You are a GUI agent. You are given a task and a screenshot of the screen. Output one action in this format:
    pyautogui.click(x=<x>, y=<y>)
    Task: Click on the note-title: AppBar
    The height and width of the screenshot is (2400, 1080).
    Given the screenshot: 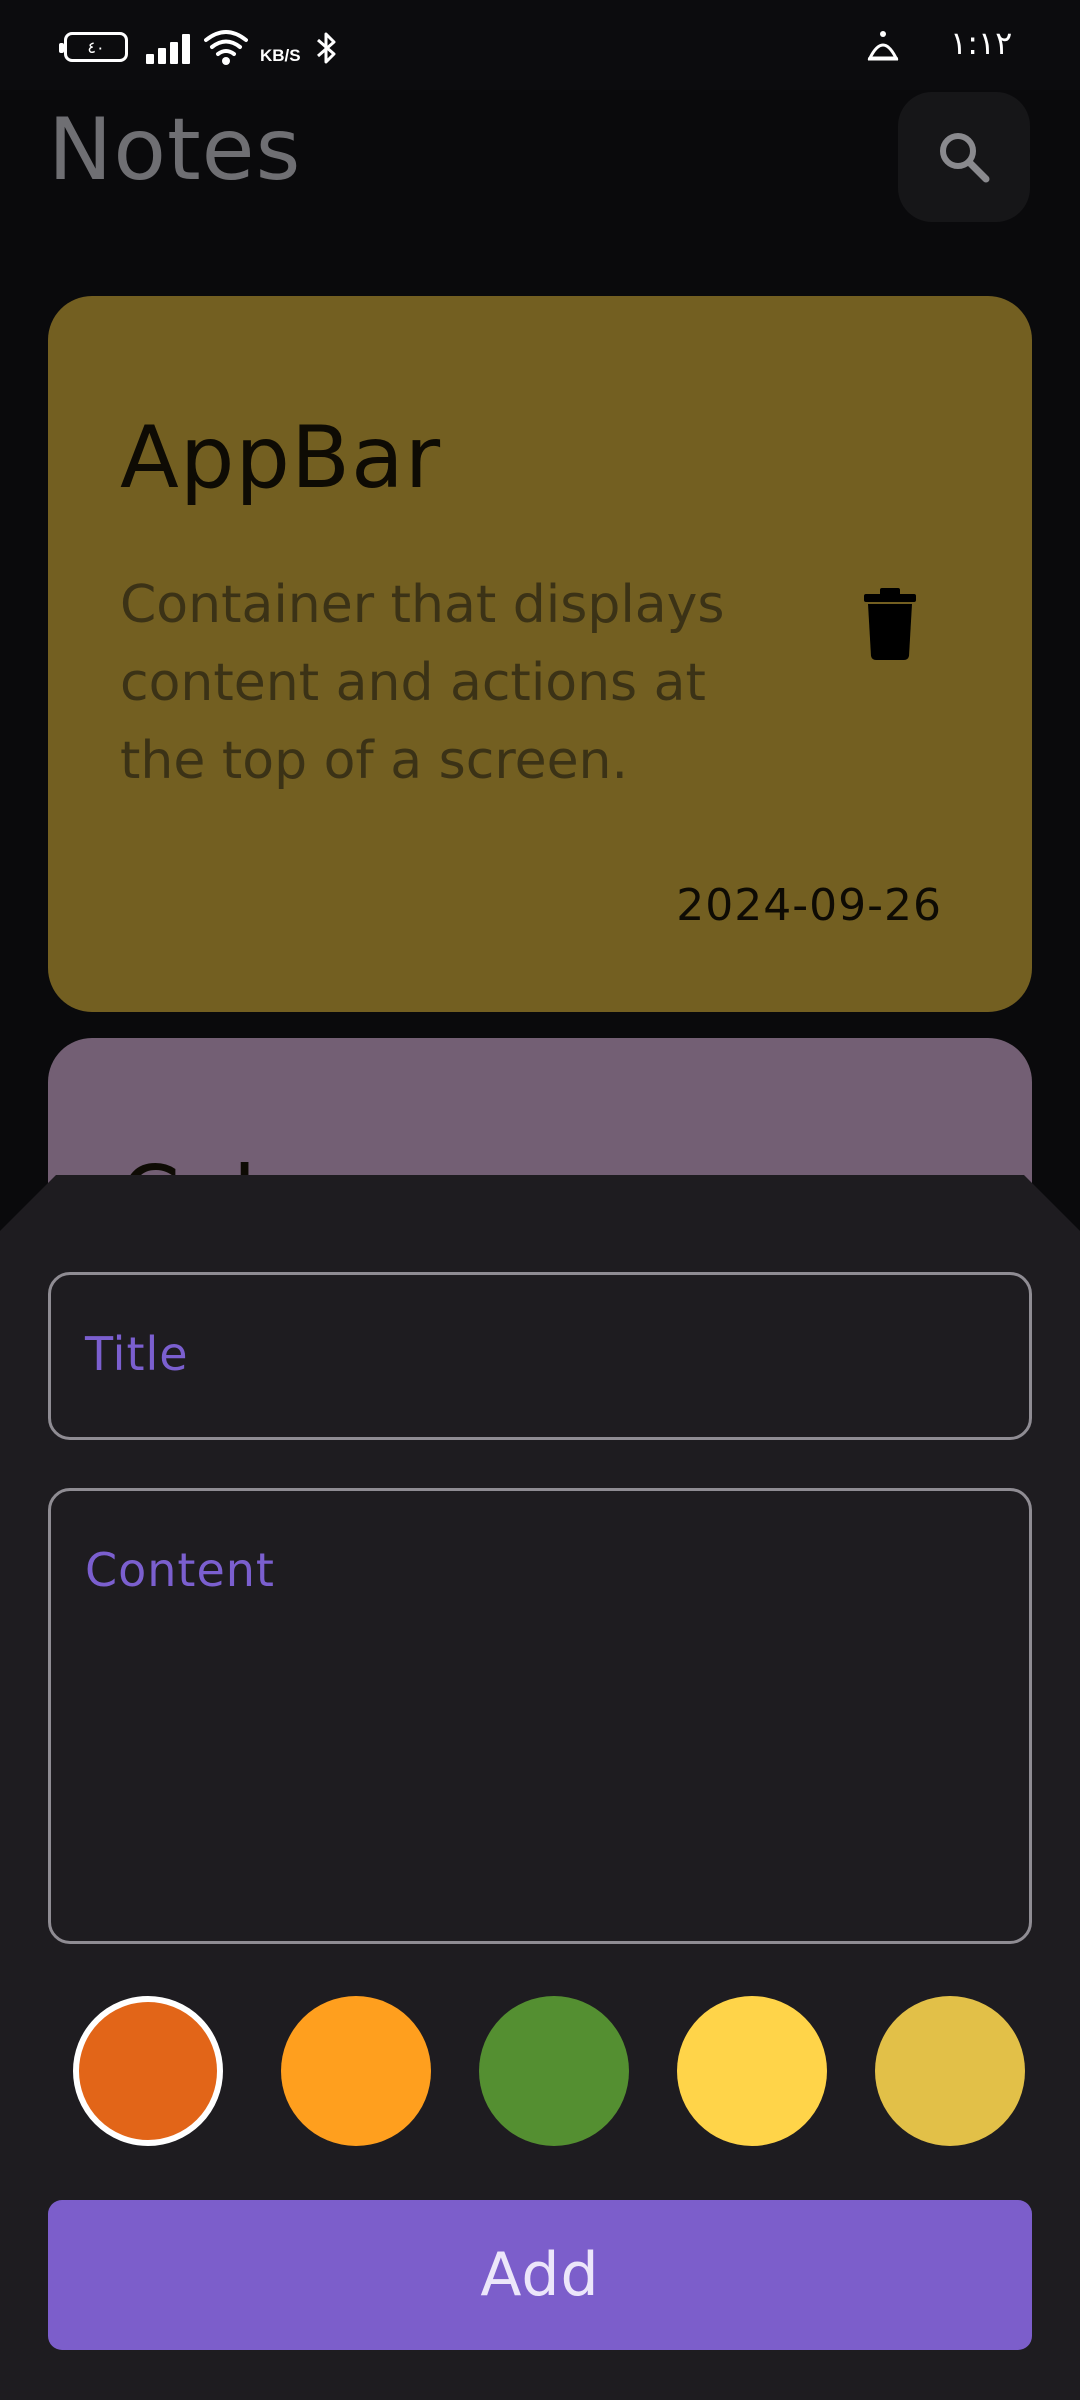 What is the action you would take?
    pyautogui.click(x=281, y=458)
    